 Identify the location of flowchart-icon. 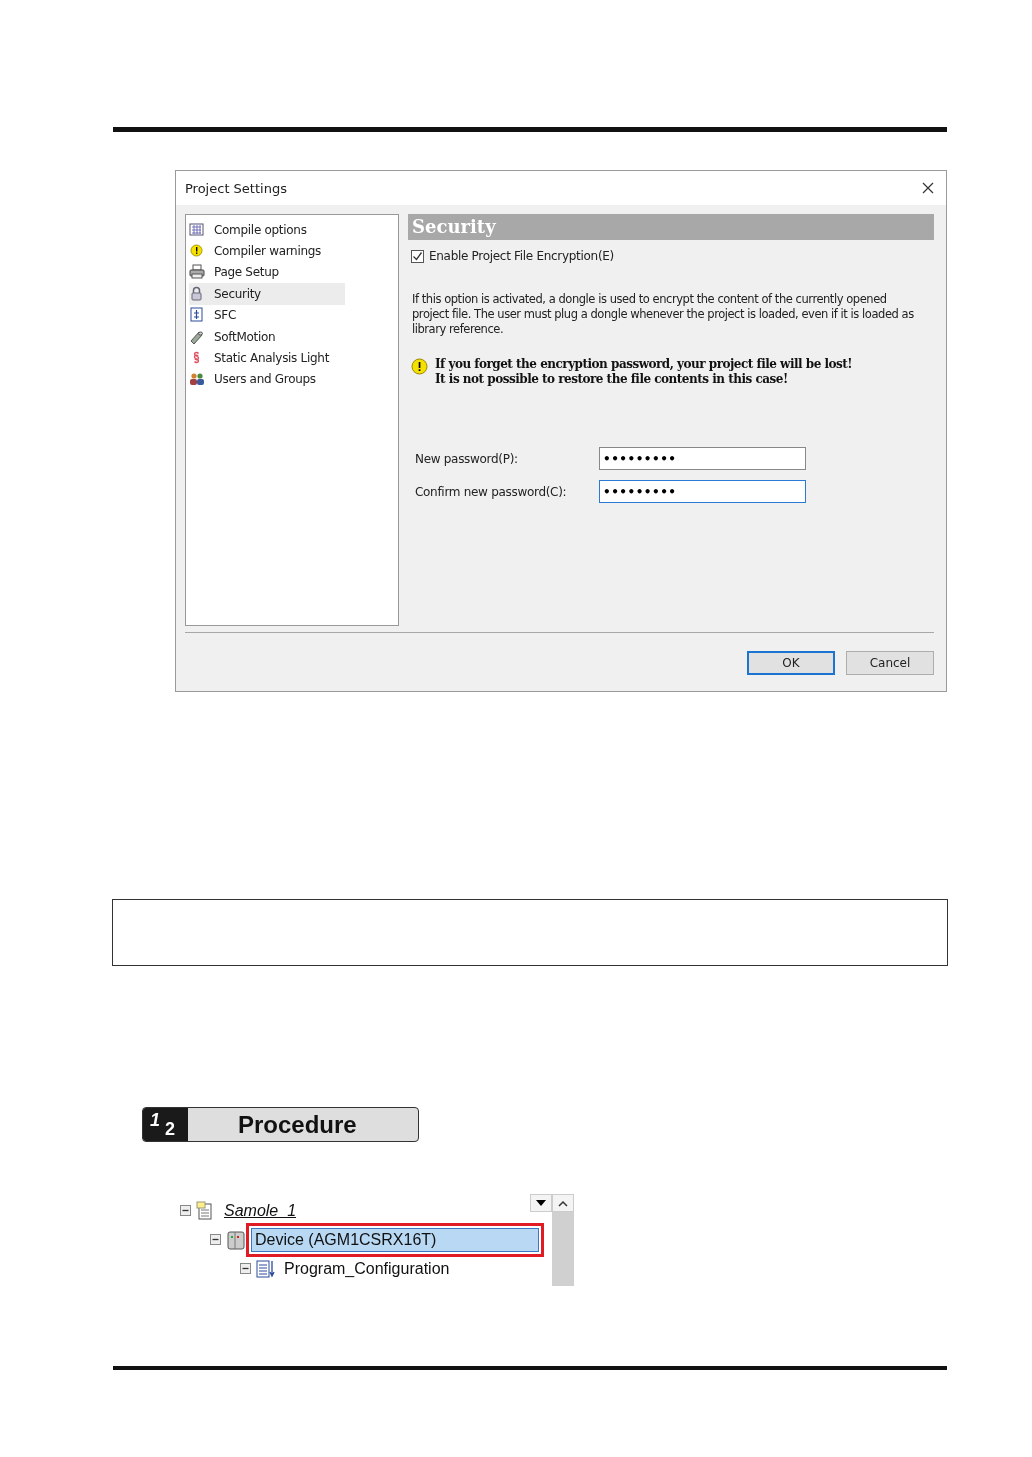
(197, 315).